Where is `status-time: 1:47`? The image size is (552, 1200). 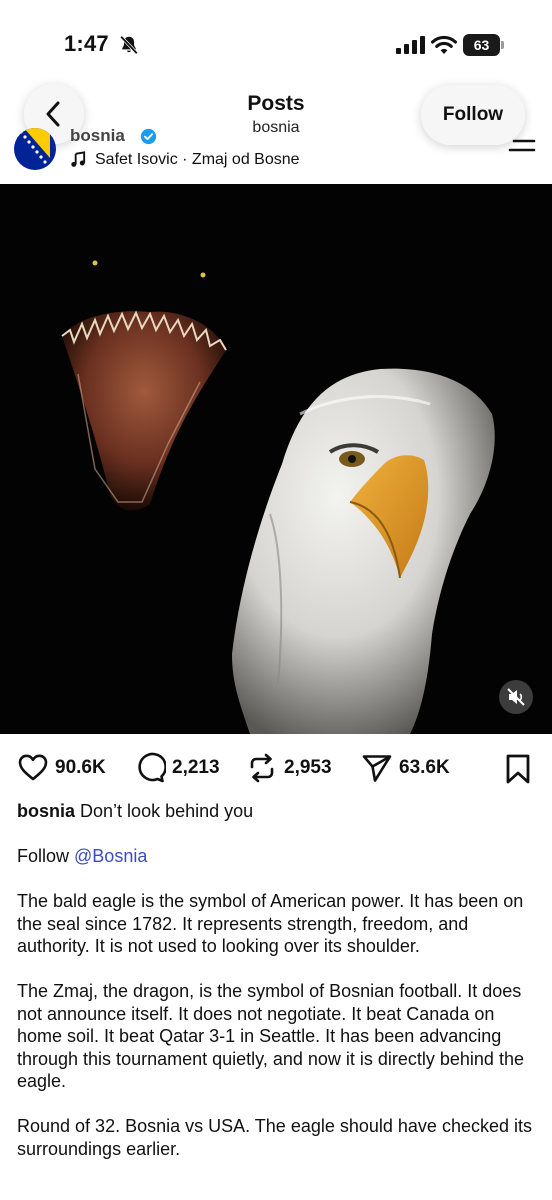 status-time: 1:47 is located at coordinates (86, 43).